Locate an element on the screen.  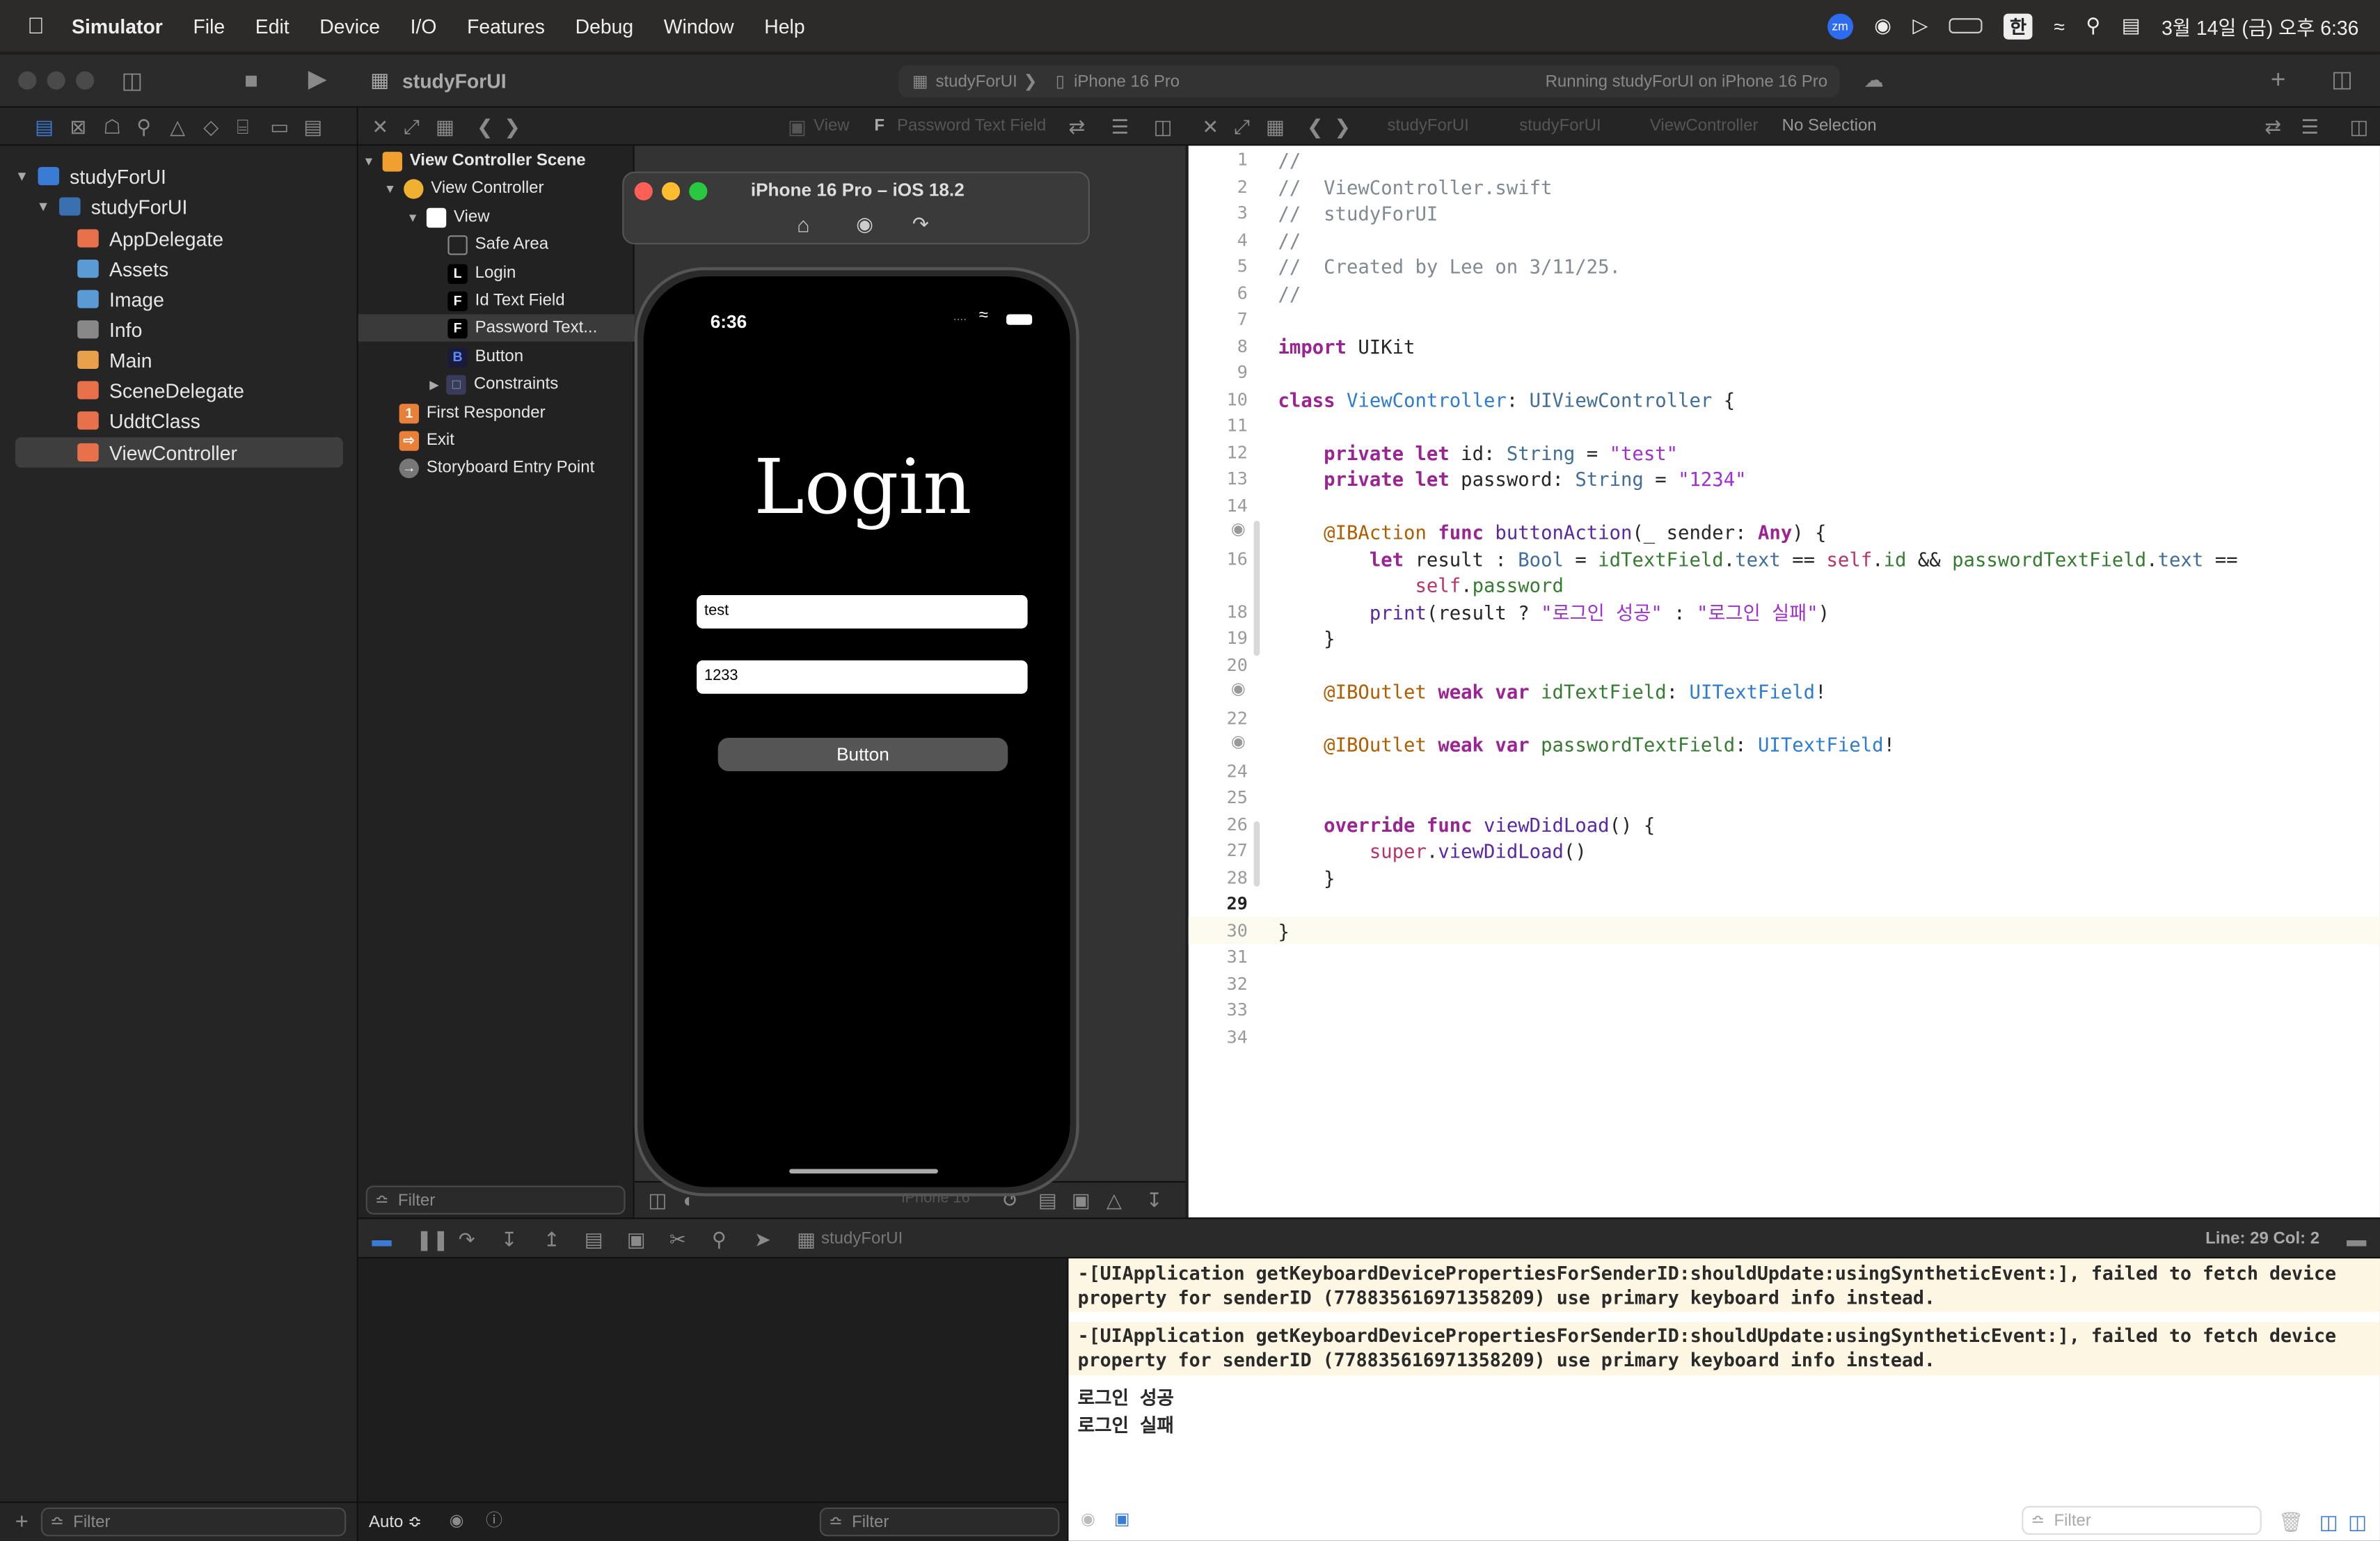
split-left-icon: ◫ is located at coordinates (2328, 1521).